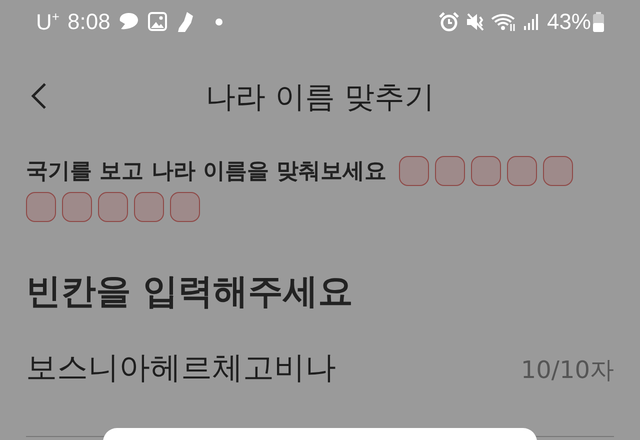 Image resolution: width=640 pixels, height=440 pixels. Describe the element at coordinates (598, 22) in the screenshot. I see `battery-icon` at that location.